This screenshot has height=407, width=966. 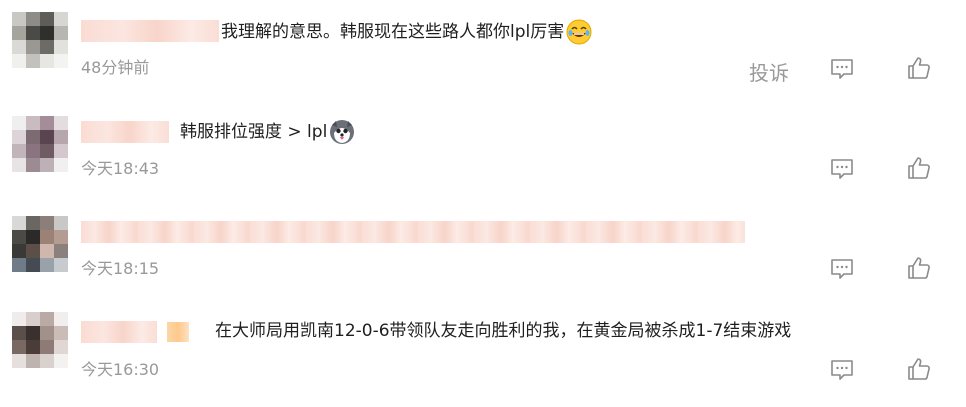 What do you see at coordinates (254, 132) in the screenshot?
I see `comment-text-content: 韩服排位强度 > lpl` at bounding box center [254, 132].